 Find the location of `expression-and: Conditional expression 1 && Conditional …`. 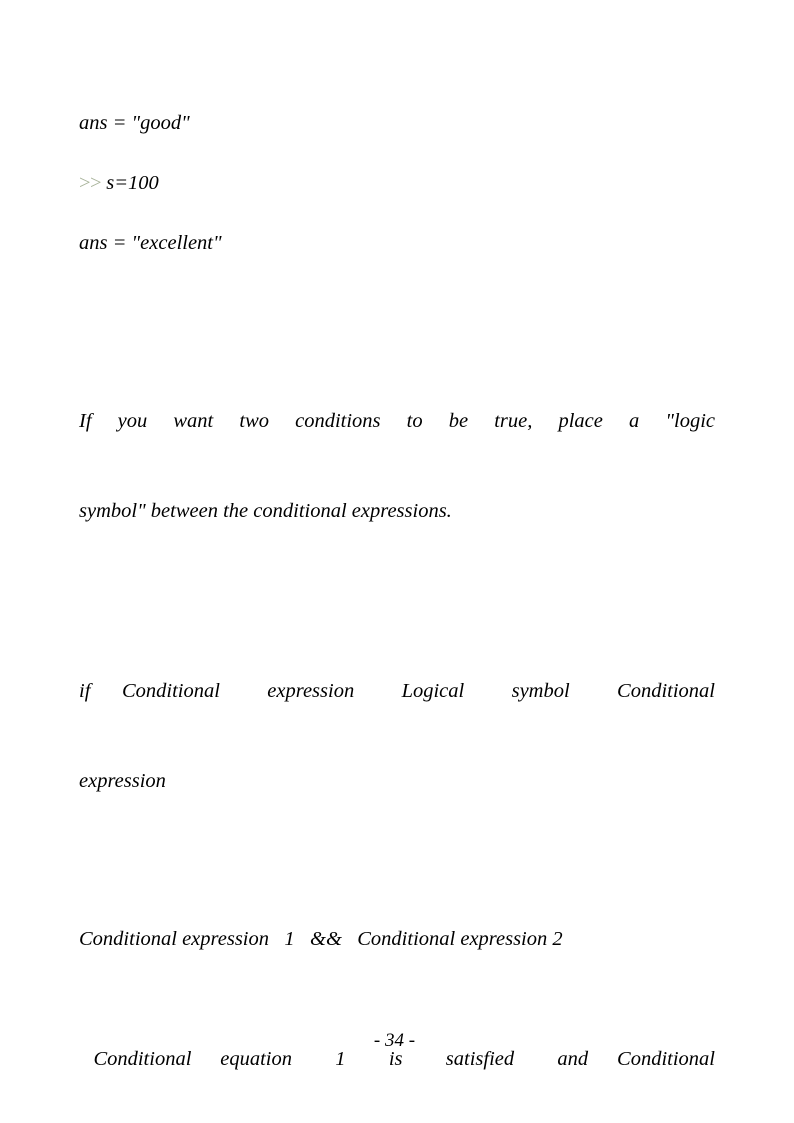

expression-and: Conditional expression 1 && Conditional … is located at coordinates (321, 939).